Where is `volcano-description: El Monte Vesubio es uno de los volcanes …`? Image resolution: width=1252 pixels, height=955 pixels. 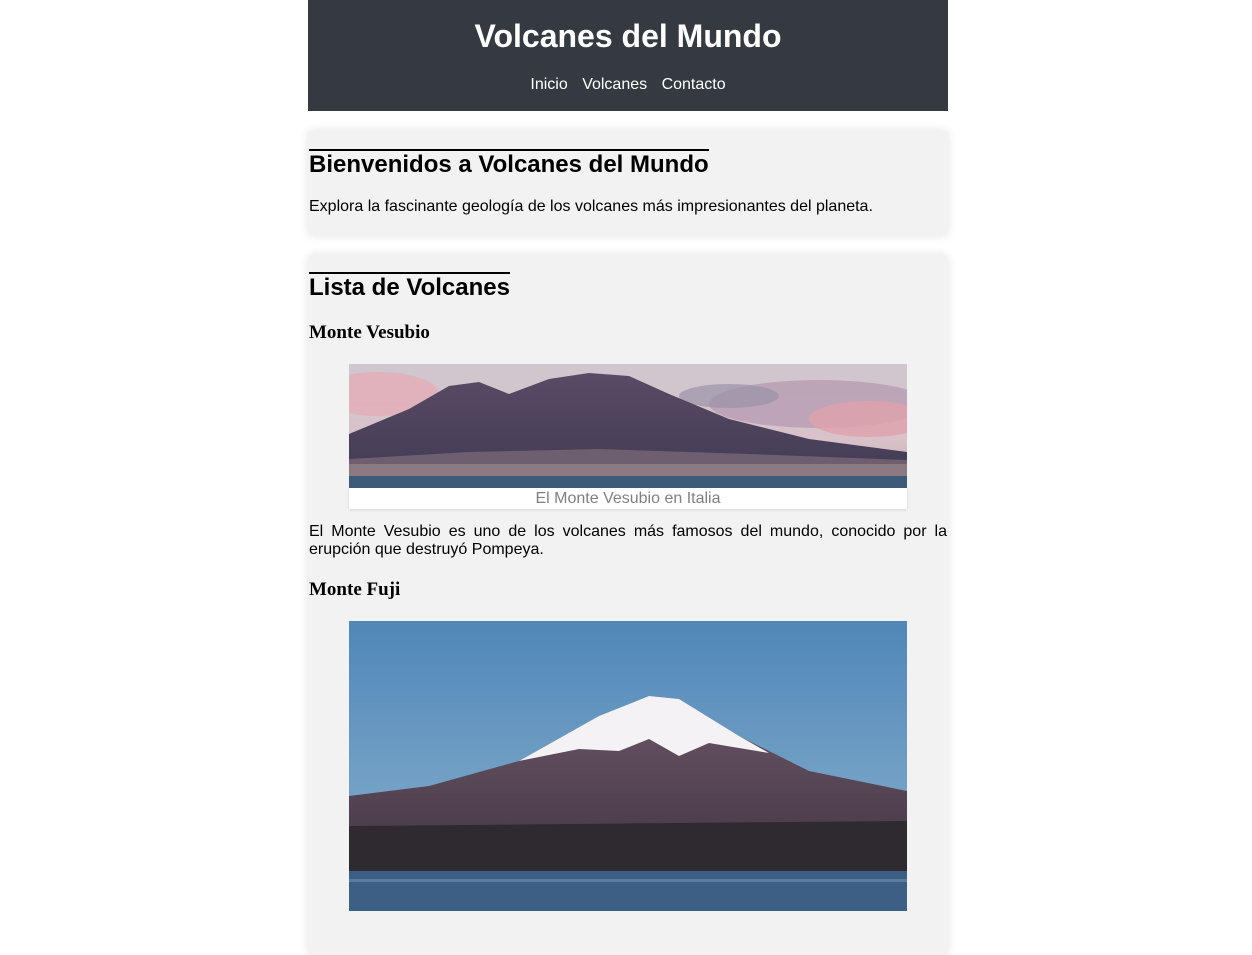 volcano-description: El Monte Vesubio es uno de los volcanes … is located at coordinates (628, 540).